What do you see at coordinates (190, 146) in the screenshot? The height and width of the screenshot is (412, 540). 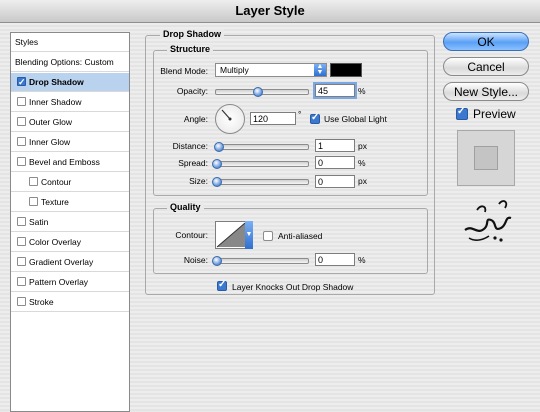 I see `distance-label: Distance:` at bounding box center [190, 146].